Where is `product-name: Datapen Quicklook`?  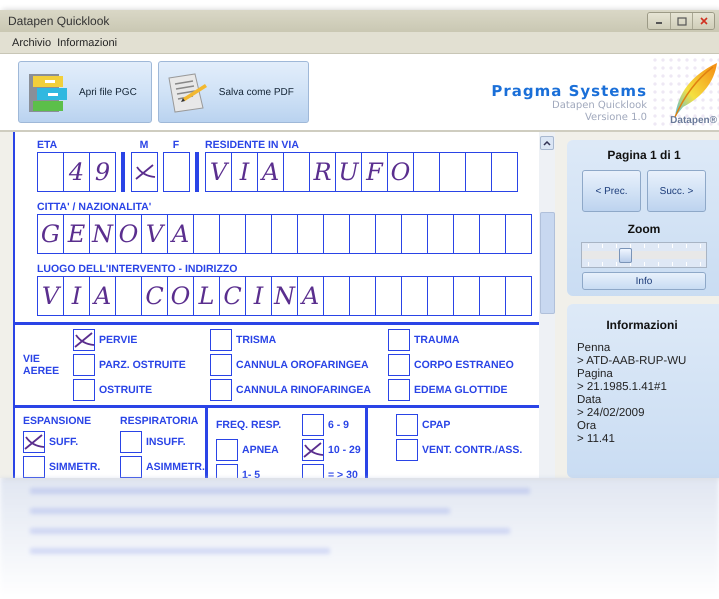
product-name: Datapen Quicklook is located at coordinates (599, 106).